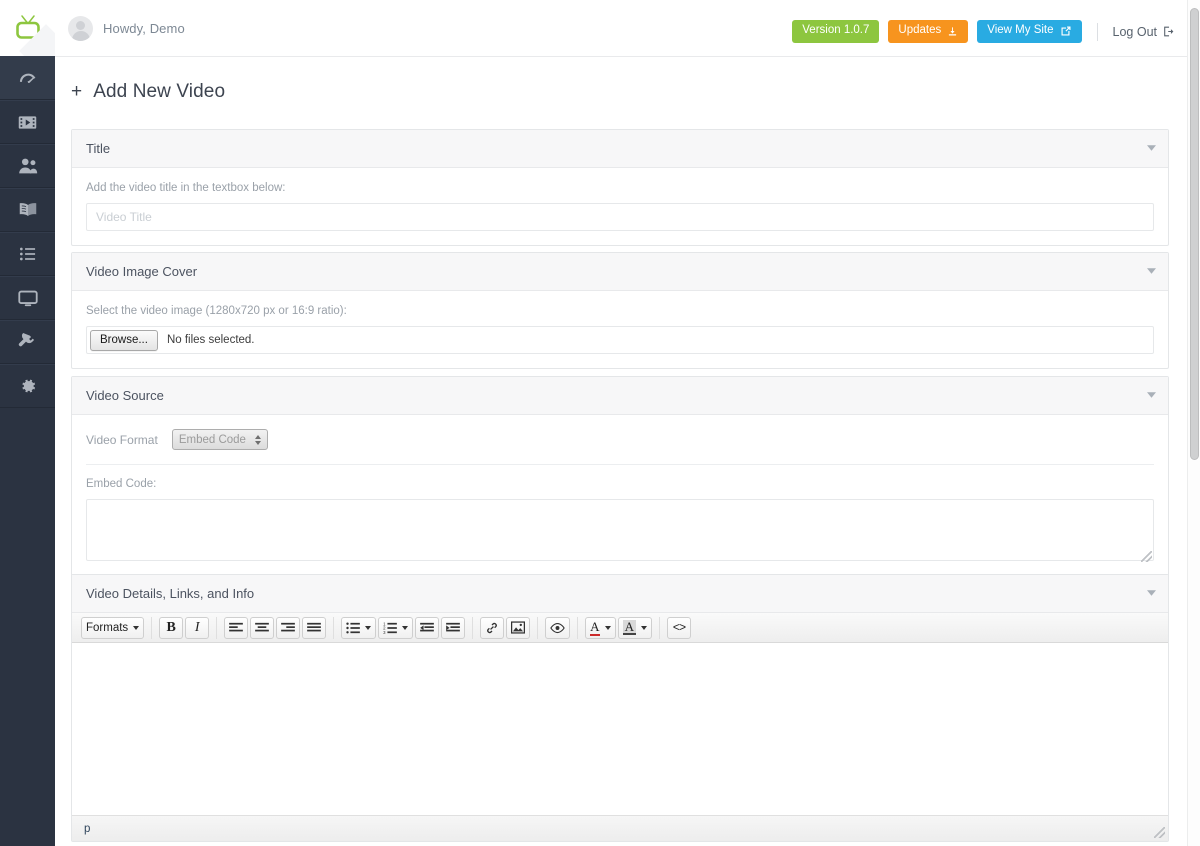 This screenshot has height=846, width=1200. I want to click on panel-details-header-text: Video Details, Links, and Info, so click(170, 593).